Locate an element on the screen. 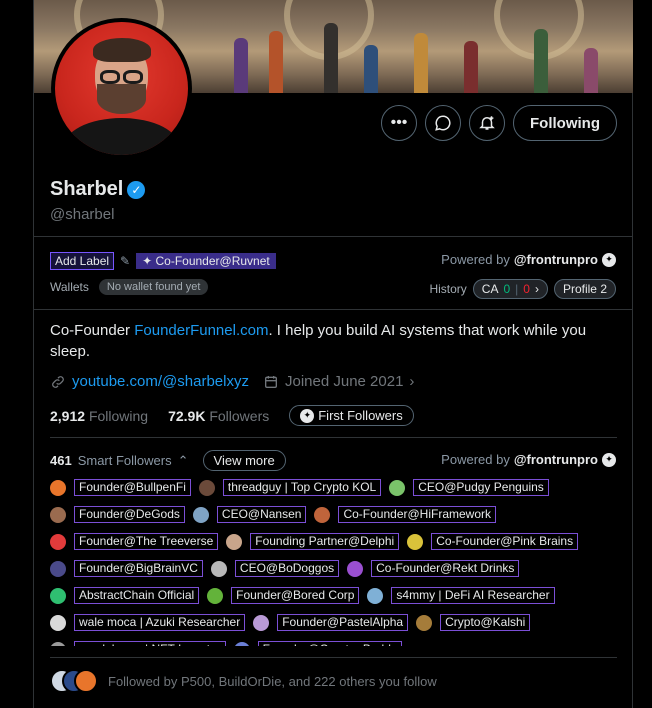 Image resolution: width=652 pixels, height=708 pixels. avatar-beard is located at coordinates (121, 99).